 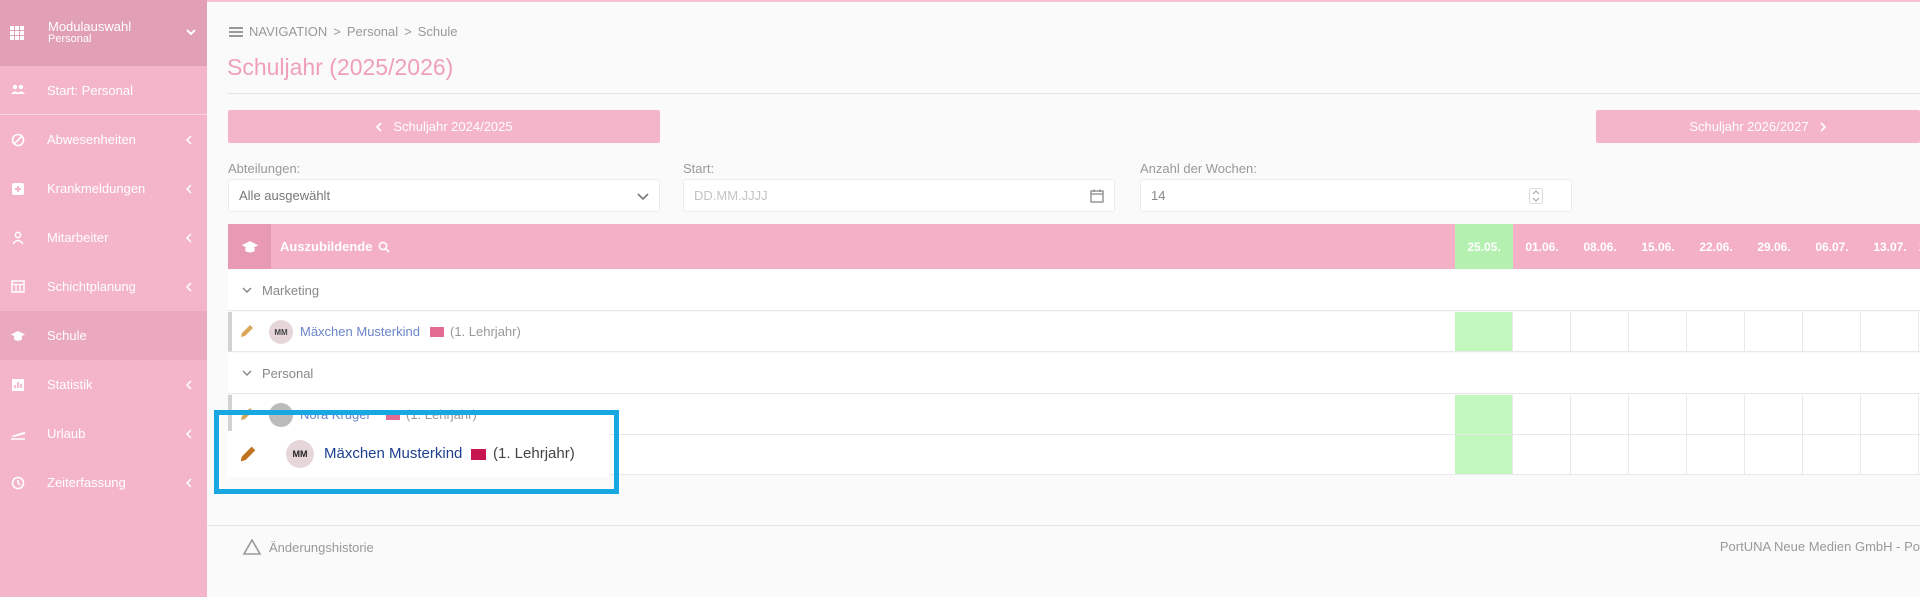 I want to click on sidebar-item-krankmeldungen: Krankmeldungen, so click(x=103, y=188).